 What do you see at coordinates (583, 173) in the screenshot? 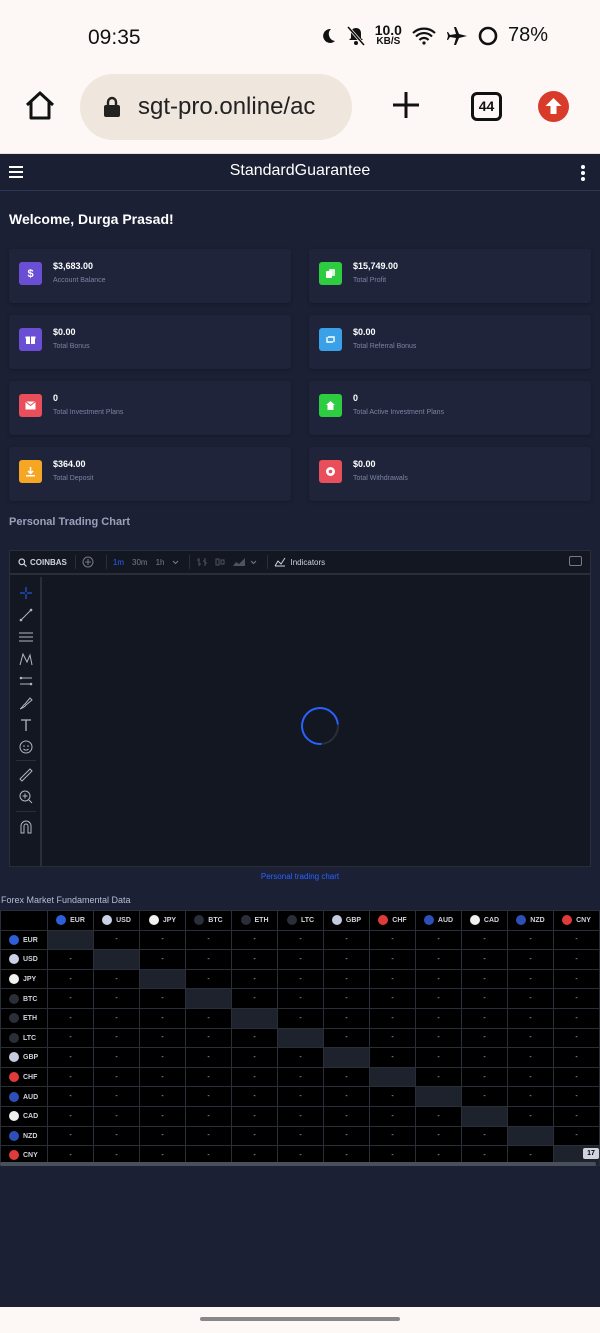
I see `more-vert-icon` at bounding box center [583, 173].